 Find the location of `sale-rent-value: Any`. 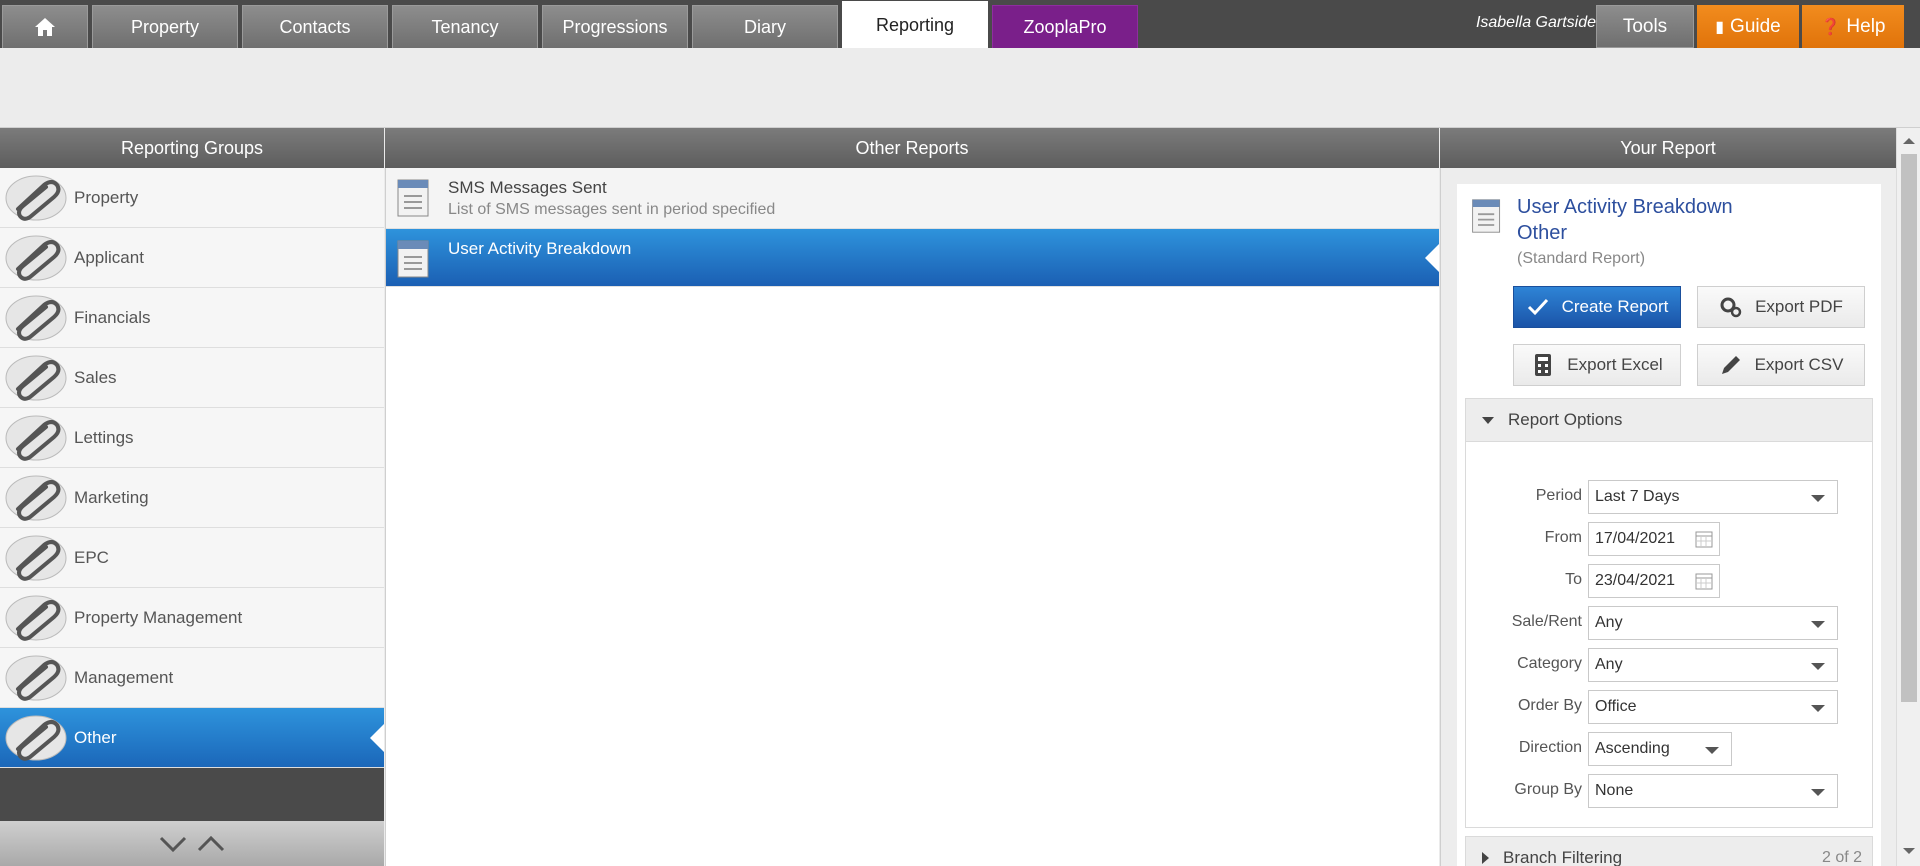

sale-rent-value: Any is located at coordinates (1609, 622).